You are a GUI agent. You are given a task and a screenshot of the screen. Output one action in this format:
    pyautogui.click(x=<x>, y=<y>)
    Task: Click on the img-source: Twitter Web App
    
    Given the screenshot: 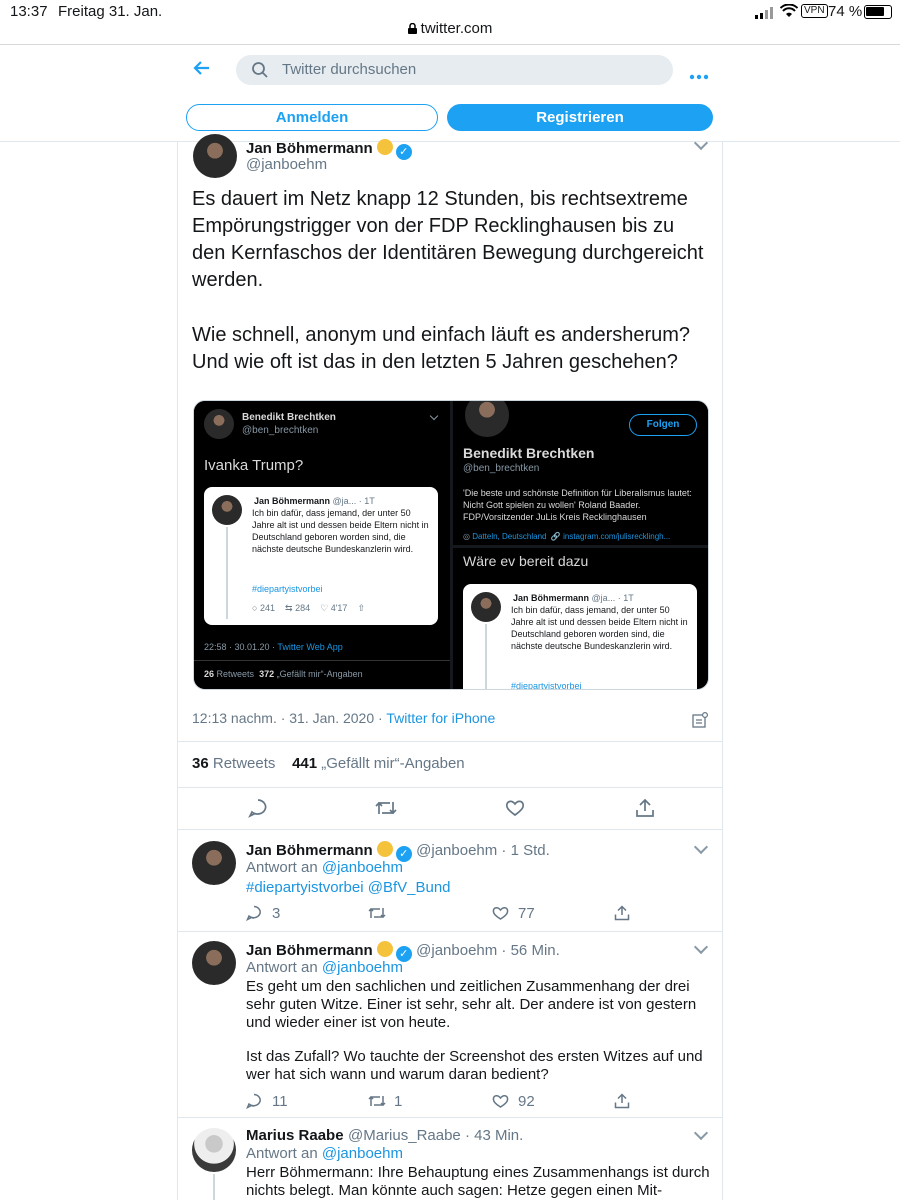 What is the action you would take?
    pyautogui.click(x=310, y=647)
    